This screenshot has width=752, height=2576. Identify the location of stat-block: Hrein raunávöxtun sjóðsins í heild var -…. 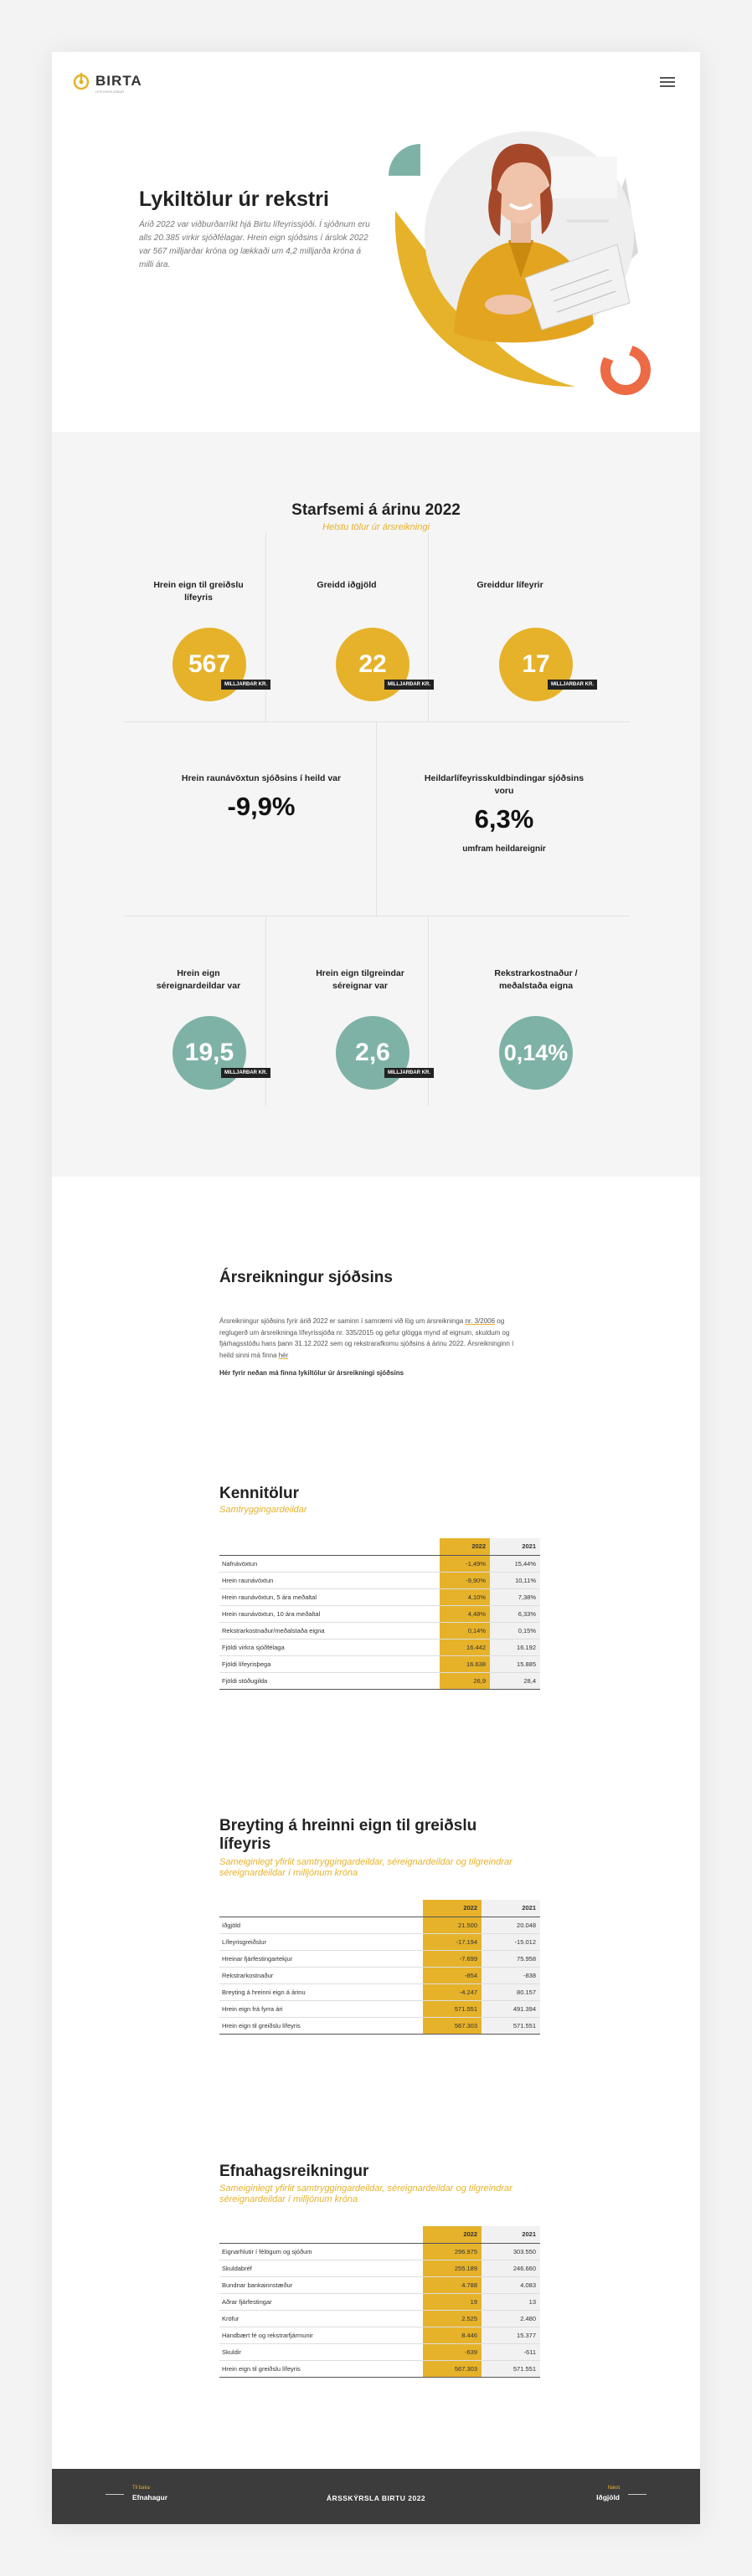
(261, 797).